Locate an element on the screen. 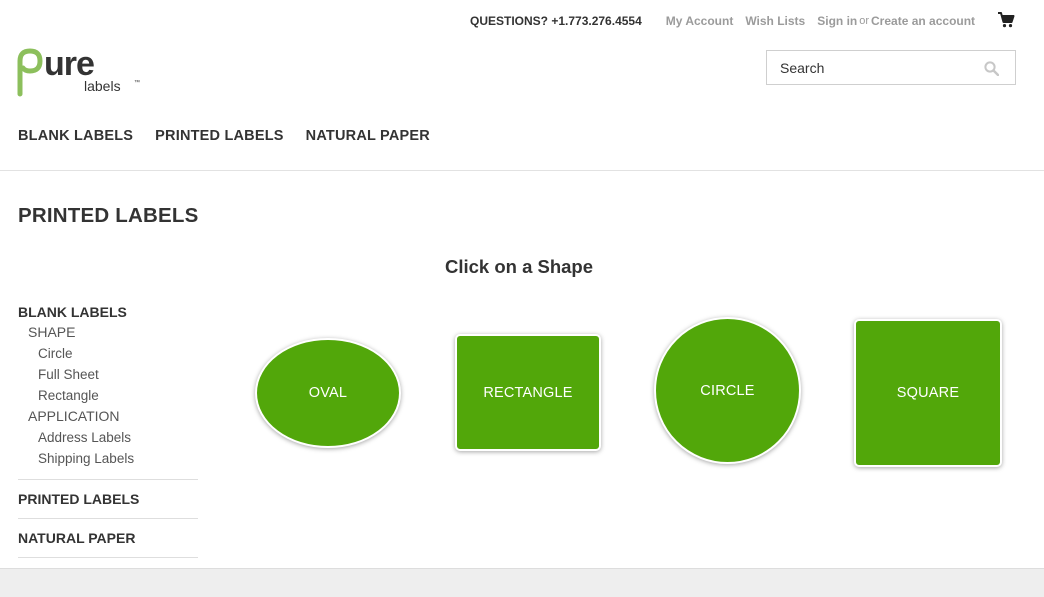 Image resolution: width=1044 pixels, height=597 pixels. logo-tm: ™ is located at coordinates (137, 82).